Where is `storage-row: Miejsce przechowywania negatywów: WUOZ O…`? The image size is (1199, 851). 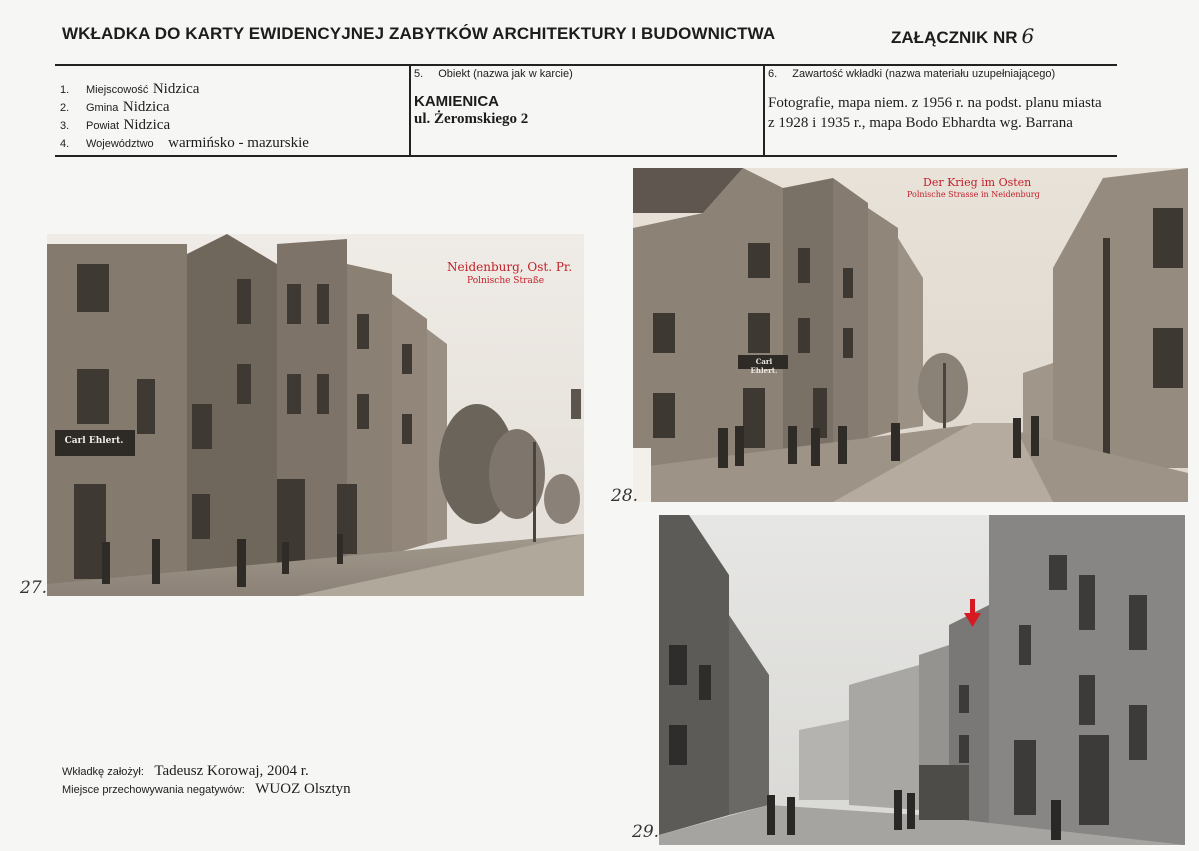 storage-row: Miejsce przechowywania negatywów: WUOZ O… is located at coordinates (206, 789).